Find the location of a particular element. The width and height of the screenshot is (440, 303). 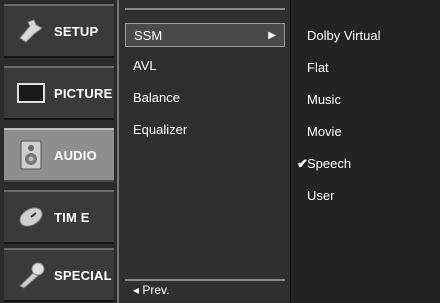

sub-menu-divider is located at coordinates (205, 5).